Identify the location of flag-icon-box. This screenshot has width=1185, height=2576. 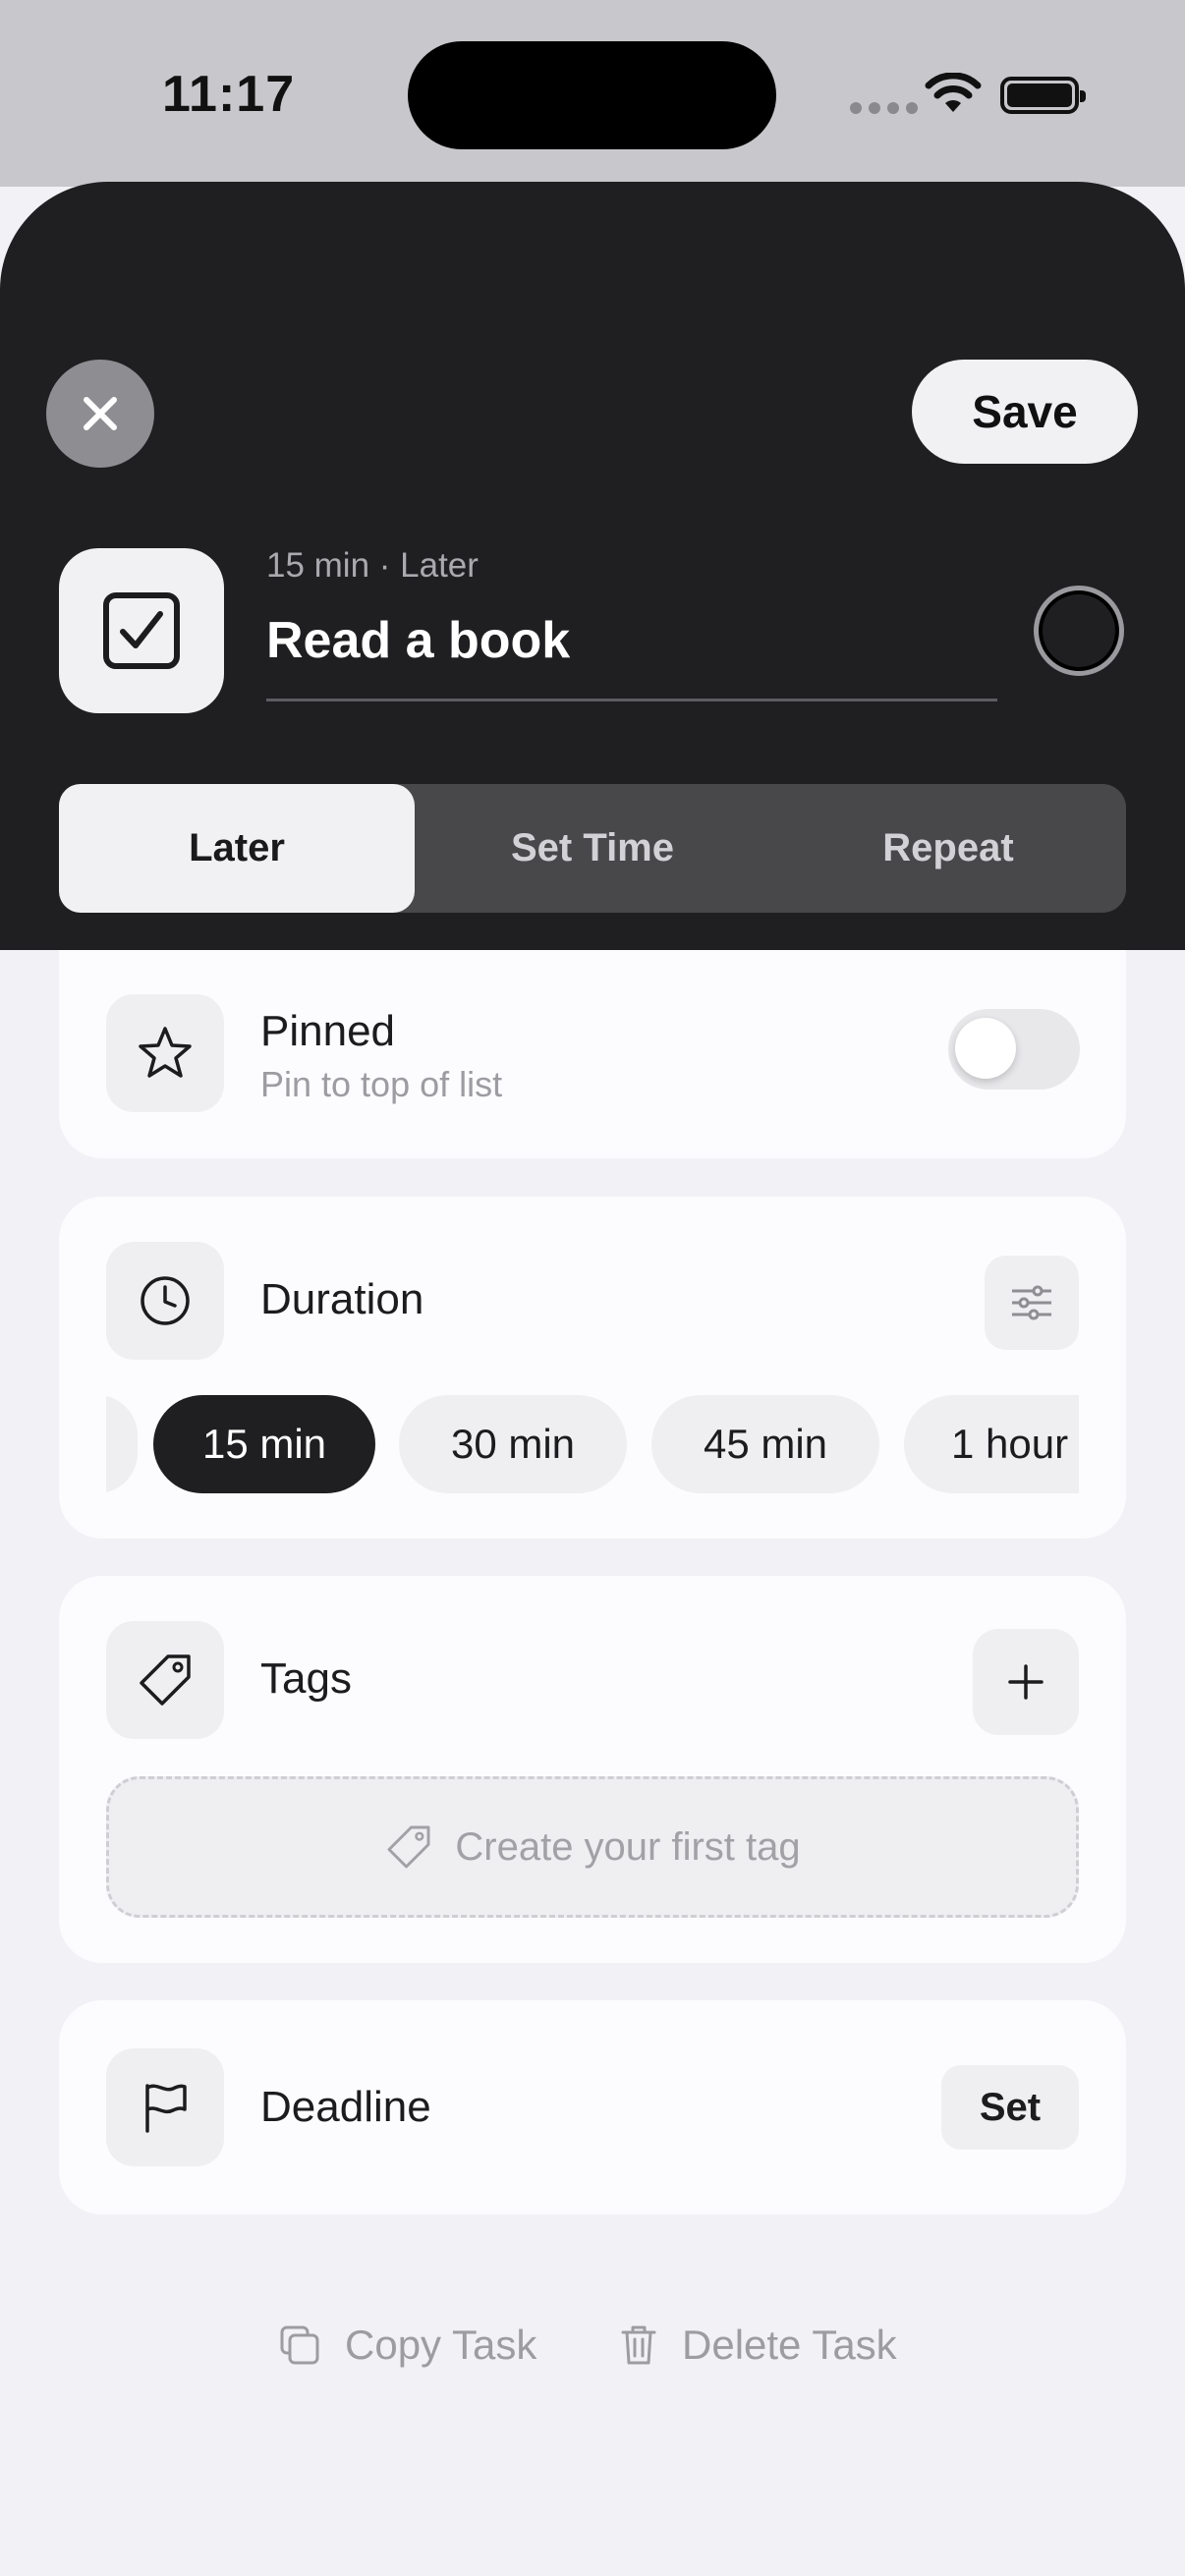
(165, 2107).